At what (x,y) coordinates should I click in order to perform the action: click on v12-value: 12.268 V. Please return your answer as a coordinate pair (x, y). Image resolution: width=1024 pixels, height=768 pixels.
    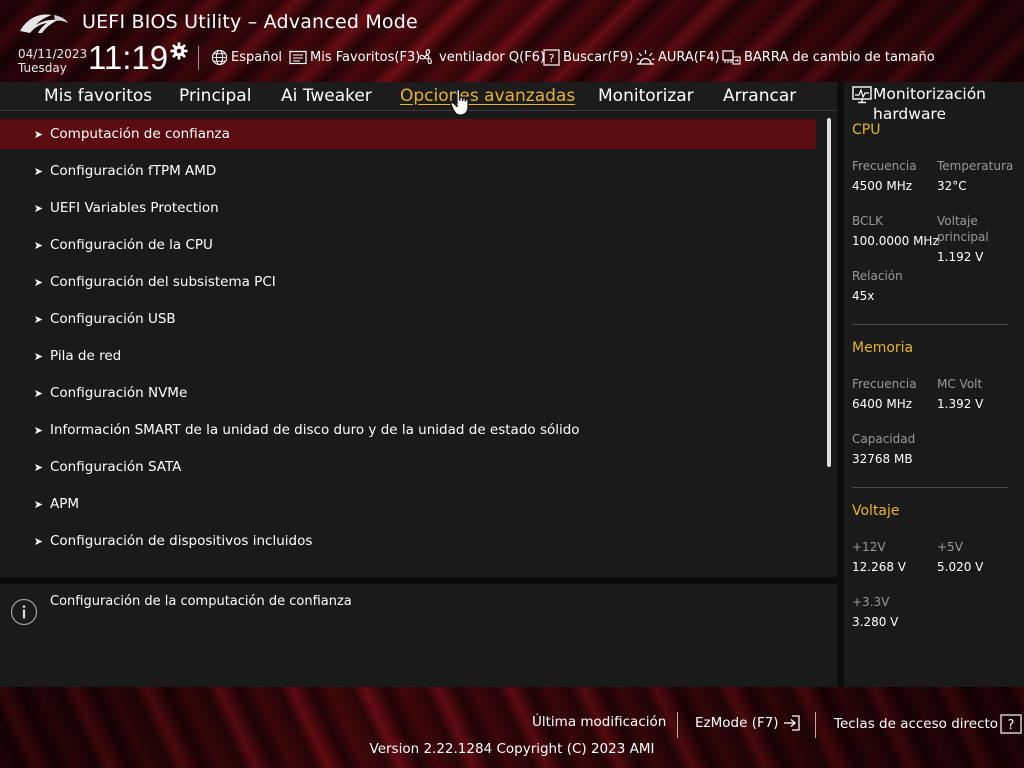
    Looking at the image, I should click on (879, 567).